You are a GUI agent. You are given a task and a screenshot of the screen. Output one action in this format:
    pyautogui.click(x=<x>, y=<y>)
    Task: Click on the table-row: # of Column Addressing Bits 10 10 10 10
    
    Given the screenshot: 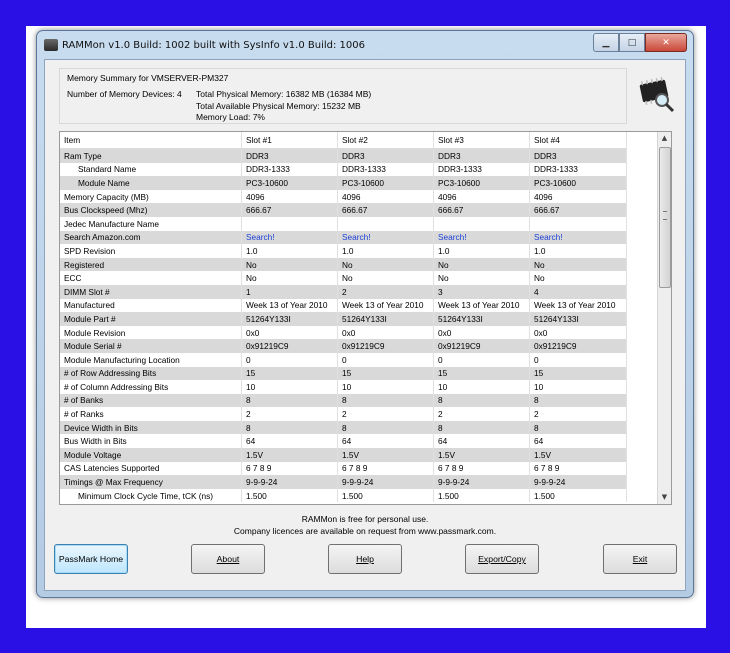 What is the action you would take?
    pyautogui.click(x=343, y=387)
    